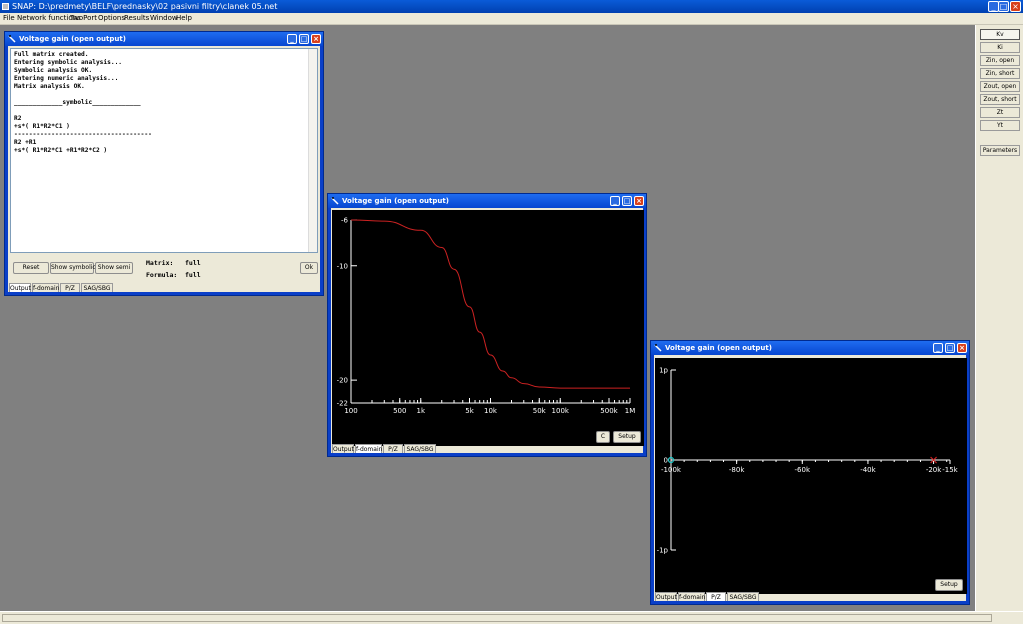 The height and width of the screenshot is (624, 1023). What do you see at coordinates (490, 304) in the screenshot?
I see `gain-curve` at bounding box center [490, 304].